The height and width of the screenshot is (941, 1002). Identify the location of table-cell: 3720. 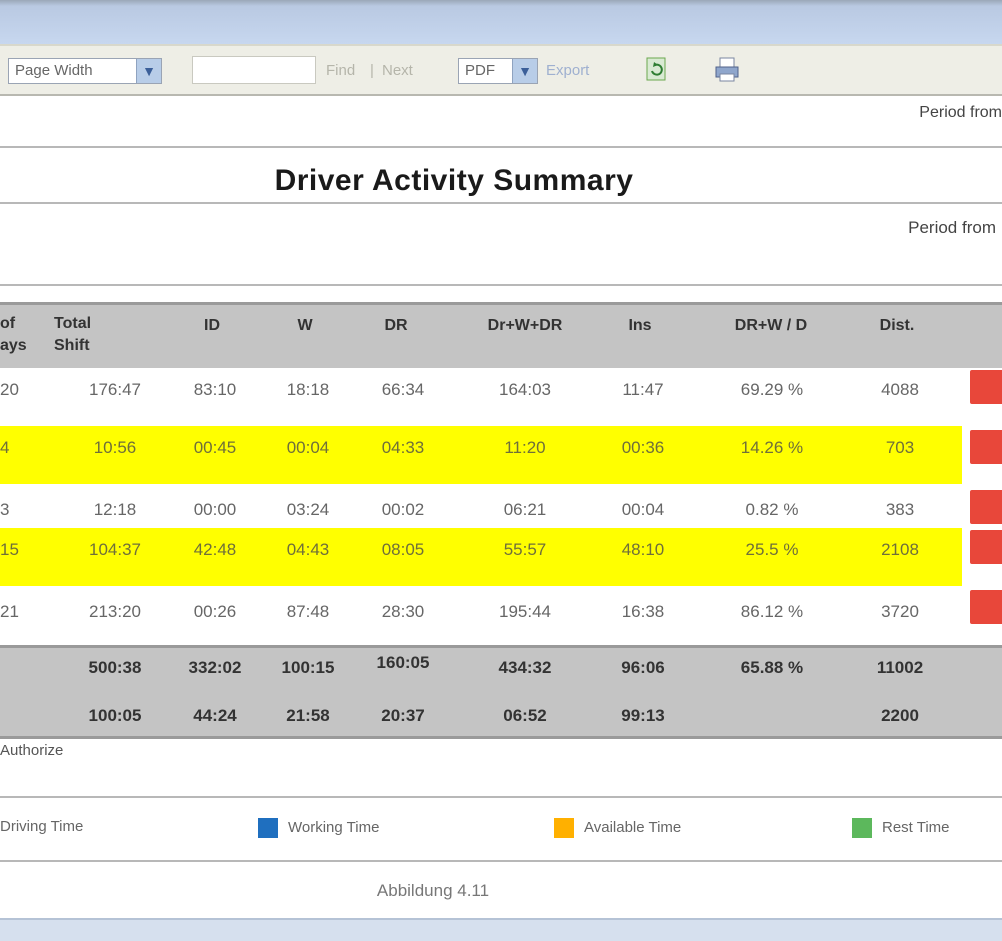
(900, 611).